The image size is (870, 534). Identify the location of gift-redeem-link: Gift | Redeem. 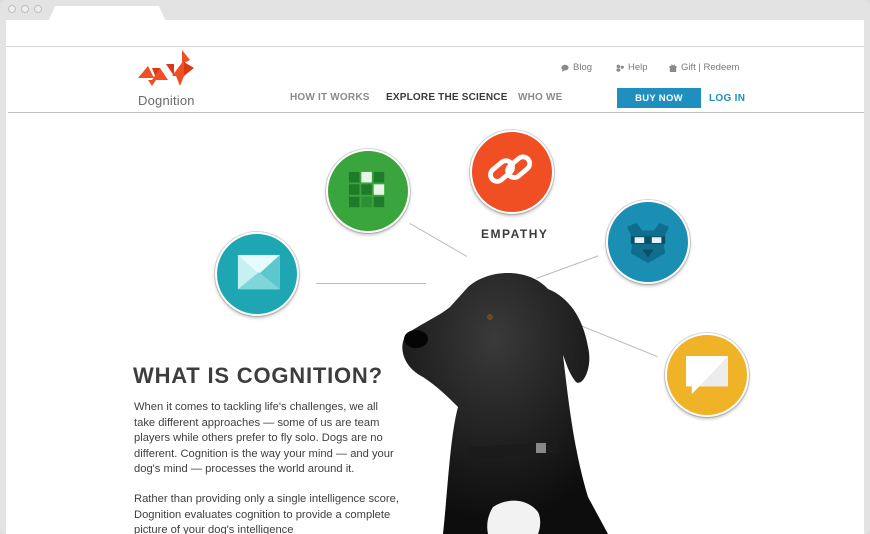
(704, 67).